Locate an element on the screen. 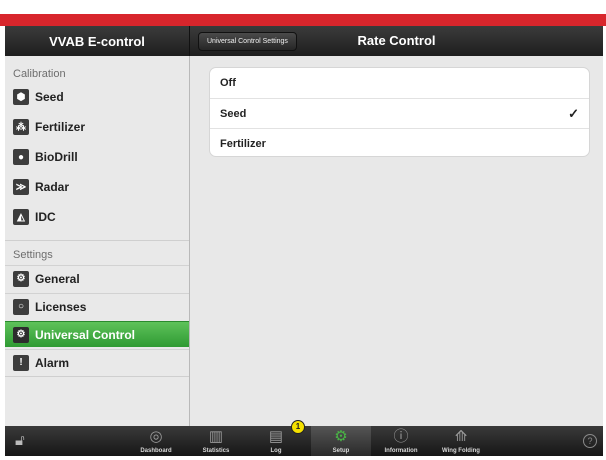 This screenshot has height=460, width=606. detail-header: Rate Control Universal Control Settings is located at coordinates (396, 41).